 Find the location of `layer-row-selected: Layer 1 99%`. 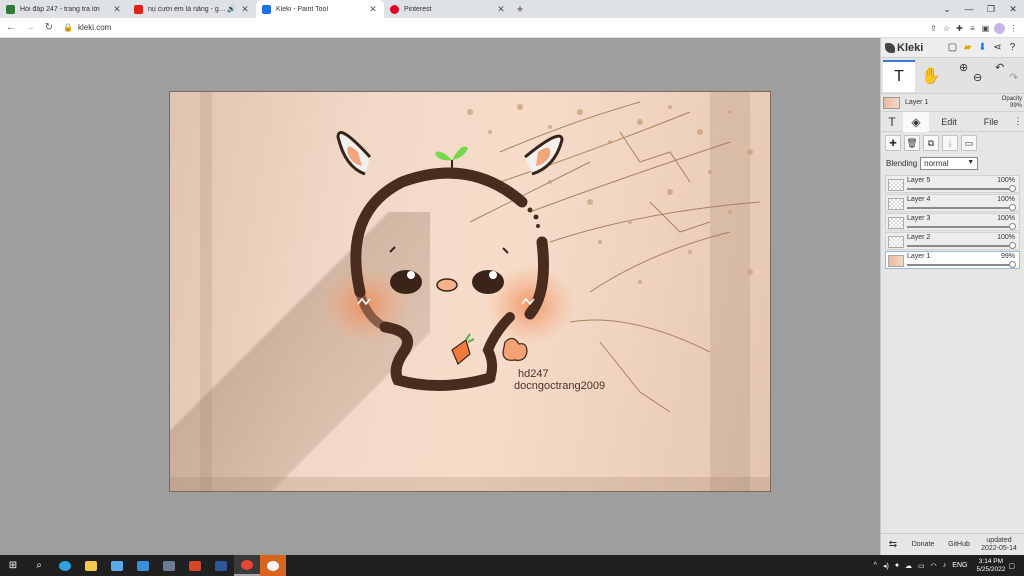

layer-row-selected: Layer 1 99% is located at coordinates (952, 260).